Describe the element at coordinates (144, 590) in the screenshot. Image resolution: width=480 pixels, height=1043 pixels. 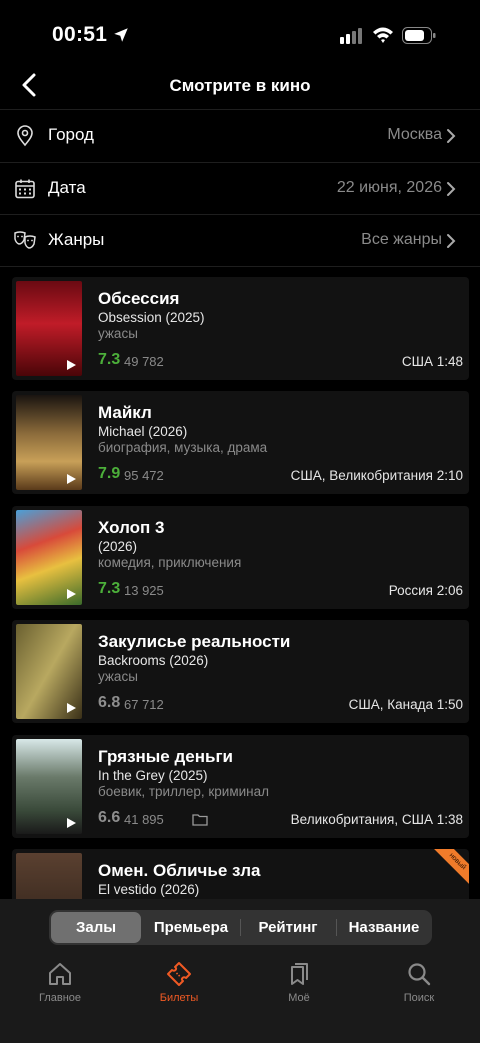
I see `movie-votes: 13 925` at that location.